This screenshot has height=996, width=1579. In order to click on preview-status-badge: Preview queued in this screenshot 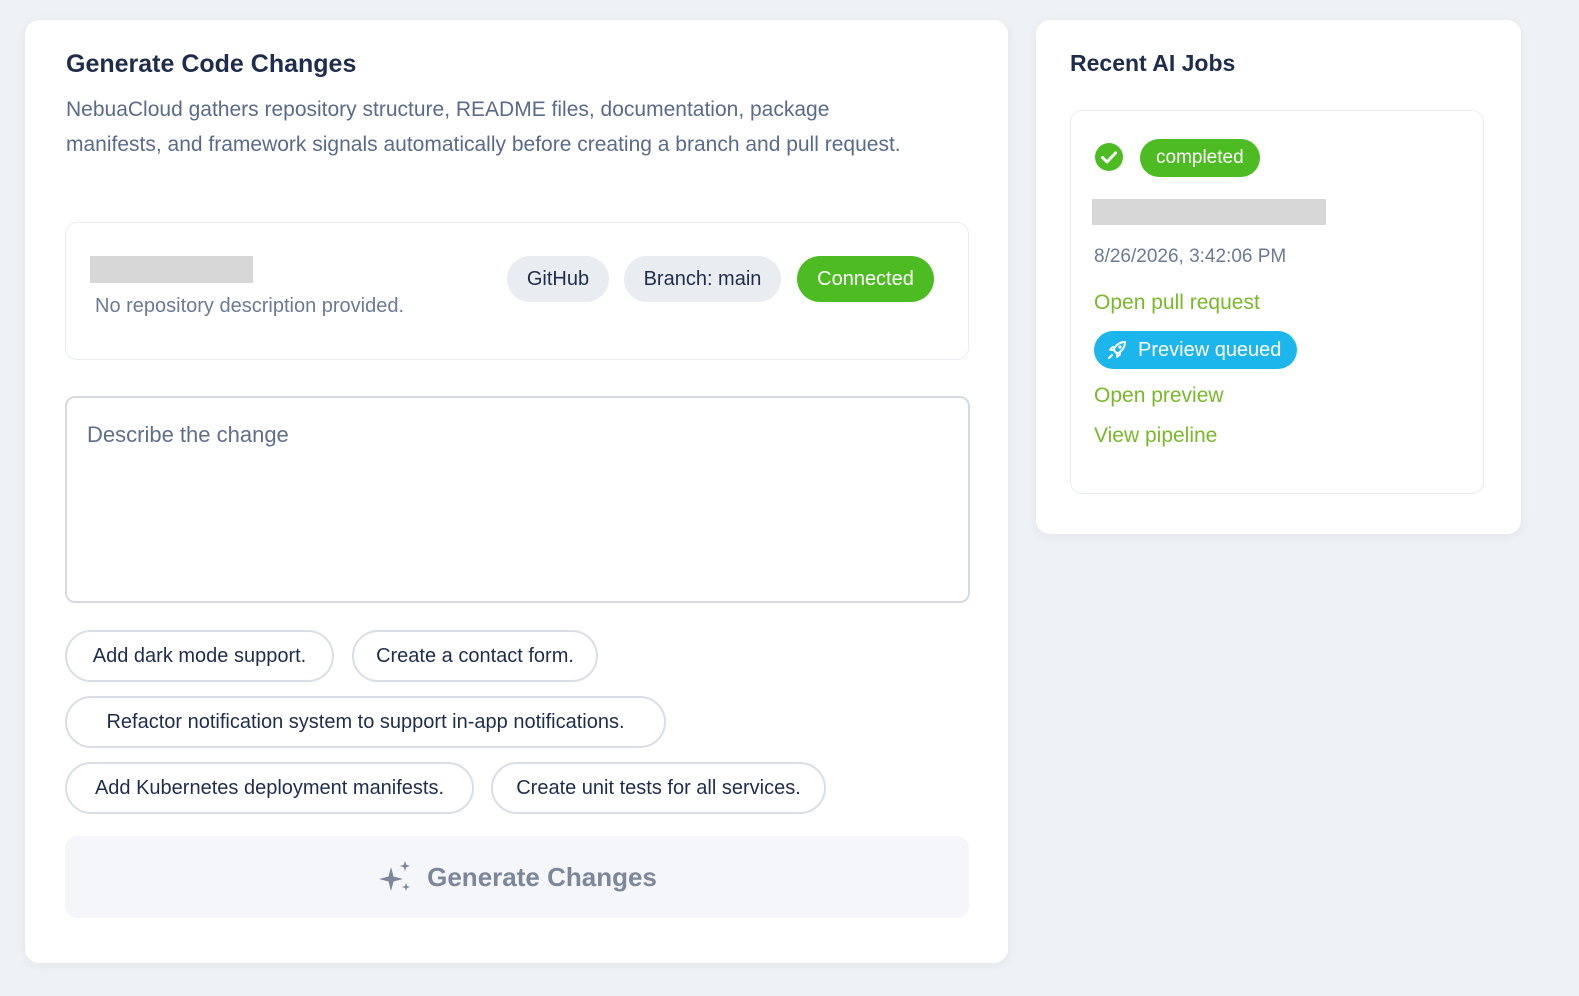, I will do `click(1196, 350)`.